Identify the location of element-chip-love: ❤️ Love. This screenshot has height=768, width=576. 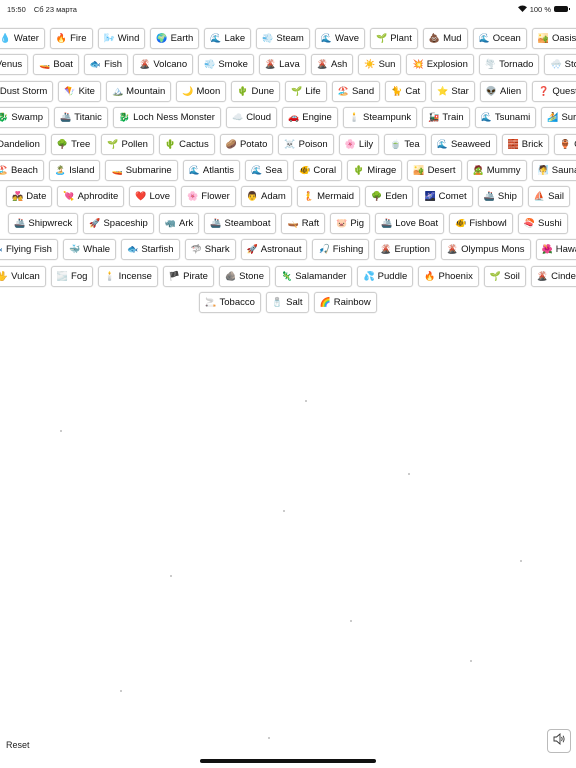
(153, 197).